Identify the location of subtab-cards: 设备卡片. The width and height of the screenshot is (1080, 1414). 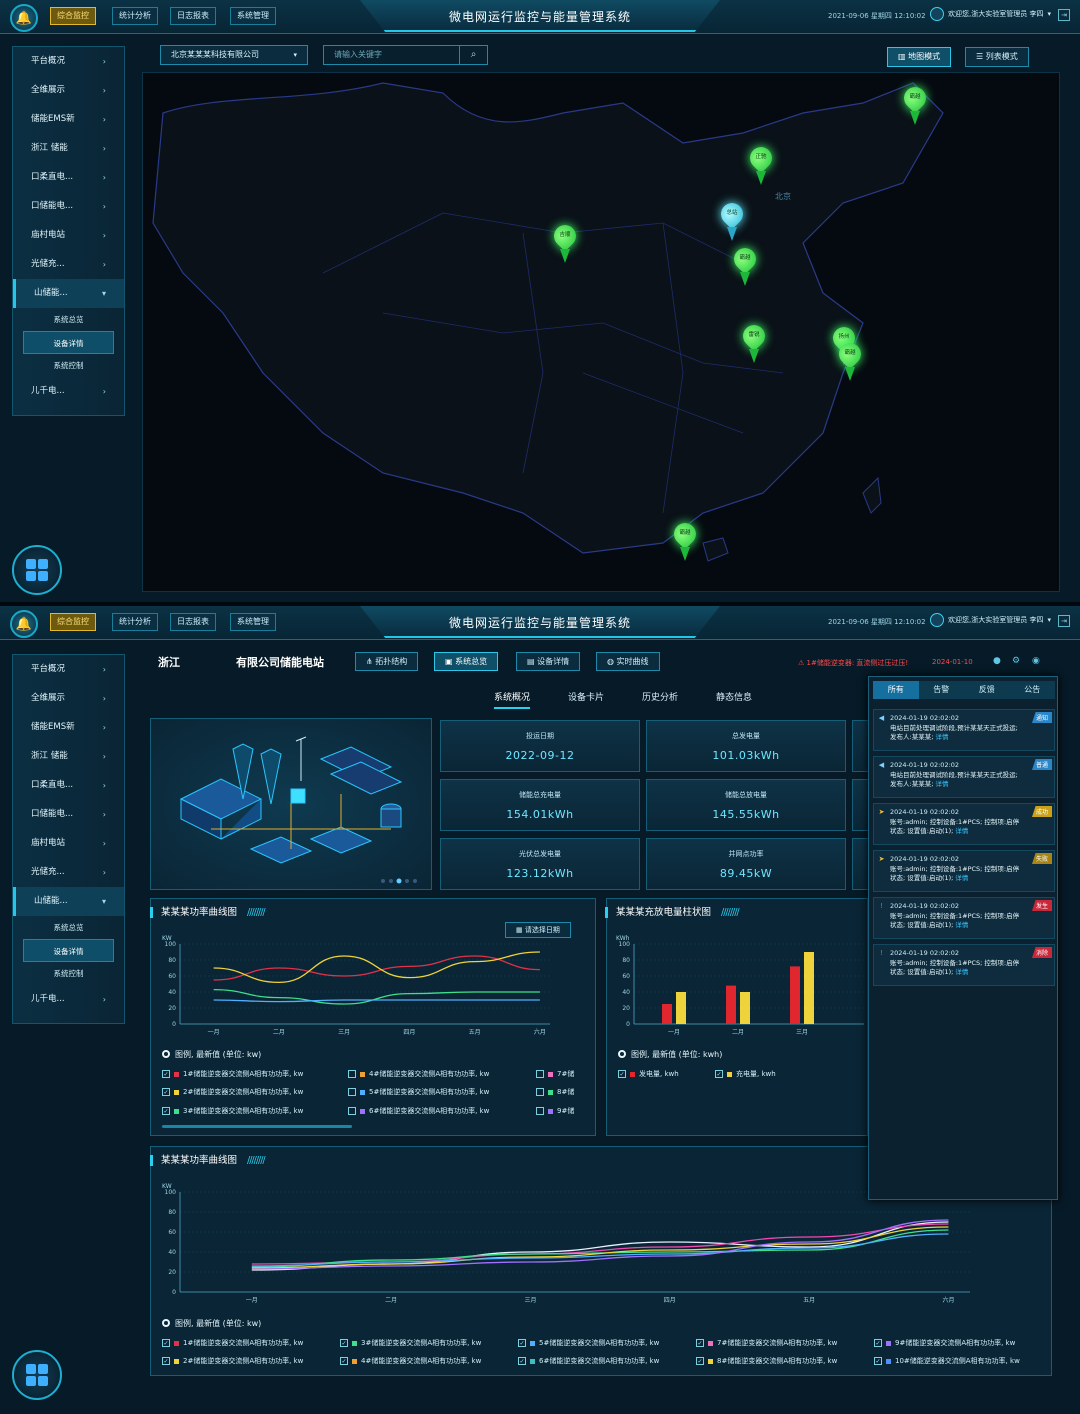
(586, 696).